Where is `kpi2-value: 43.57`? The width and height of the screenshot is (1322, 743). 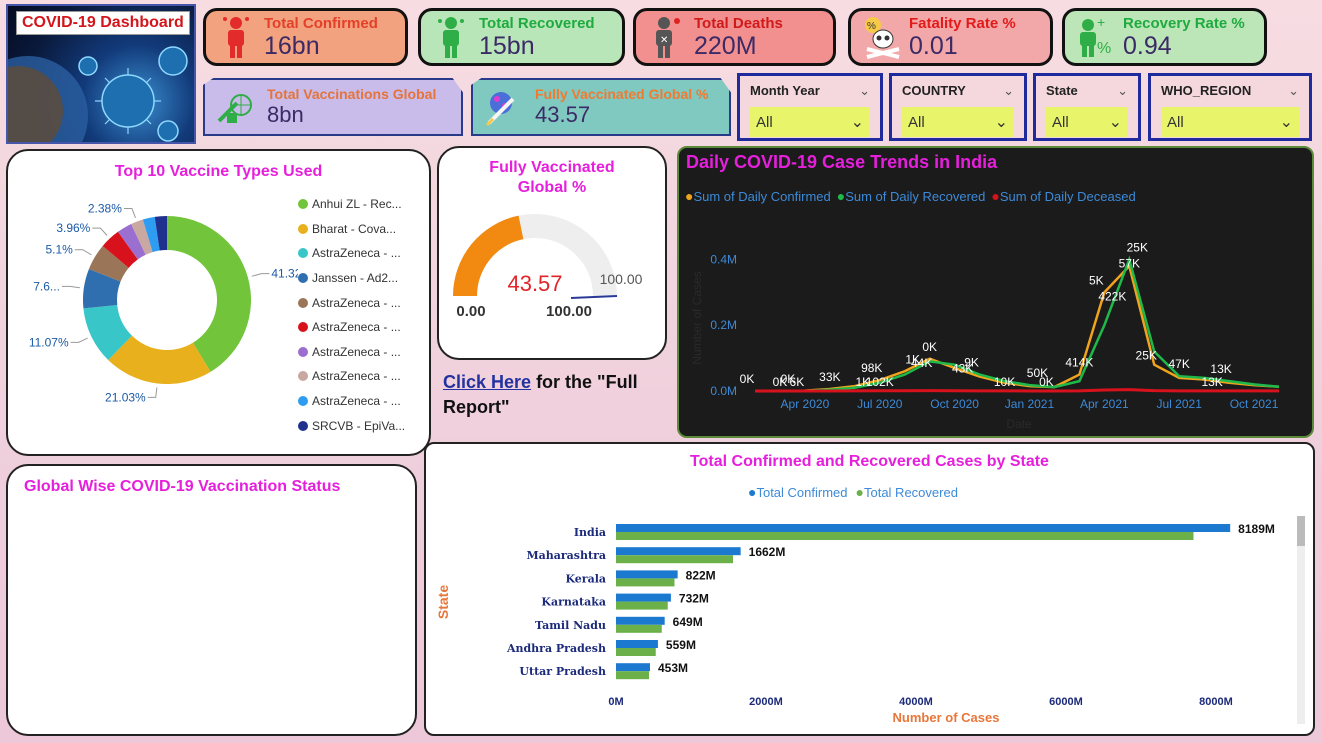 kpi2-value: 43.57 is located at coordinates (563, 114).